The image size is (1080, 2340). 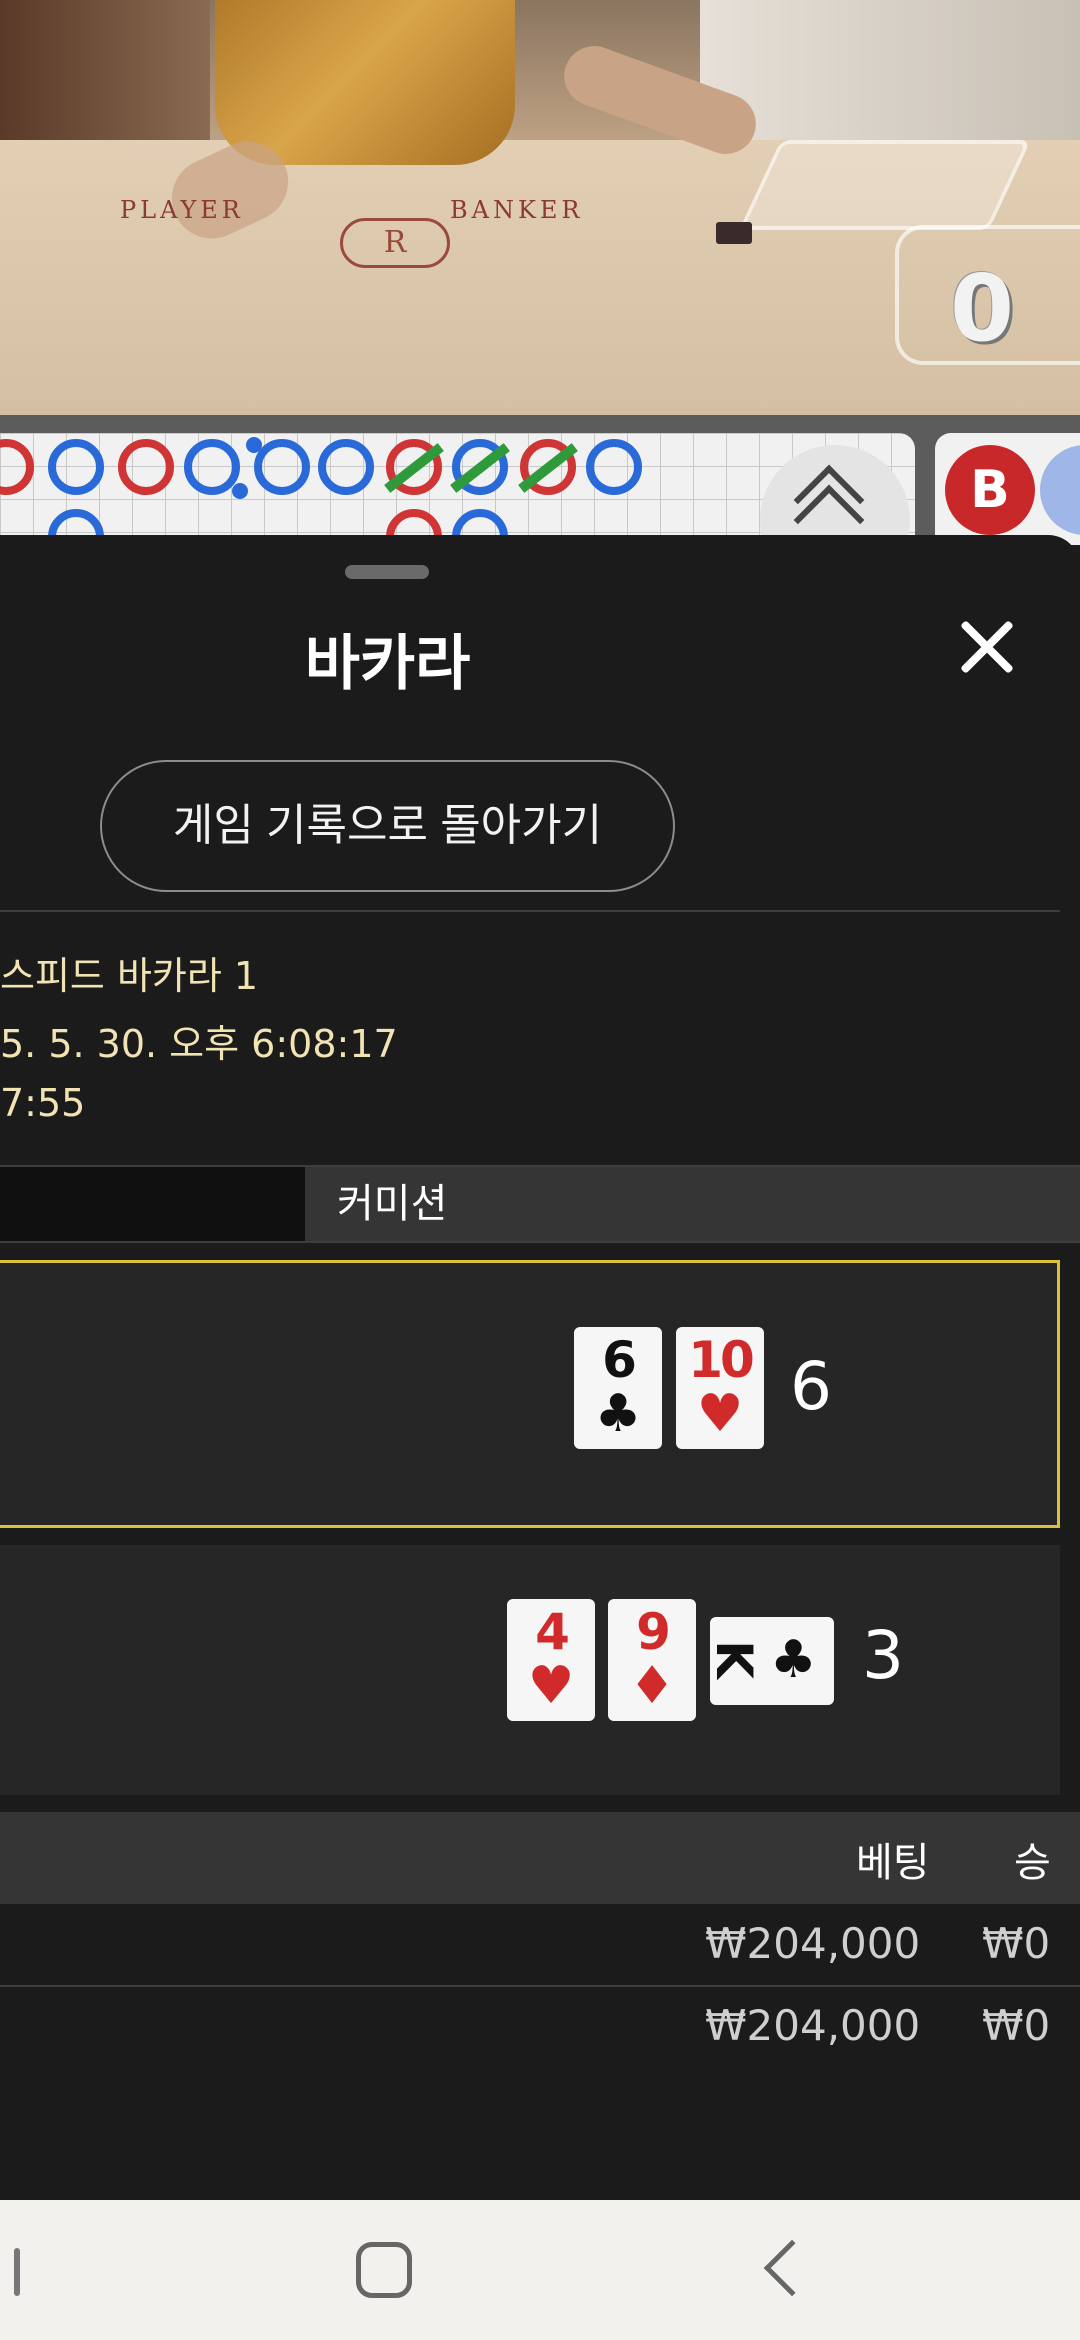 I want to click on round-duration: 7:55, so click(x=43, y=1103).